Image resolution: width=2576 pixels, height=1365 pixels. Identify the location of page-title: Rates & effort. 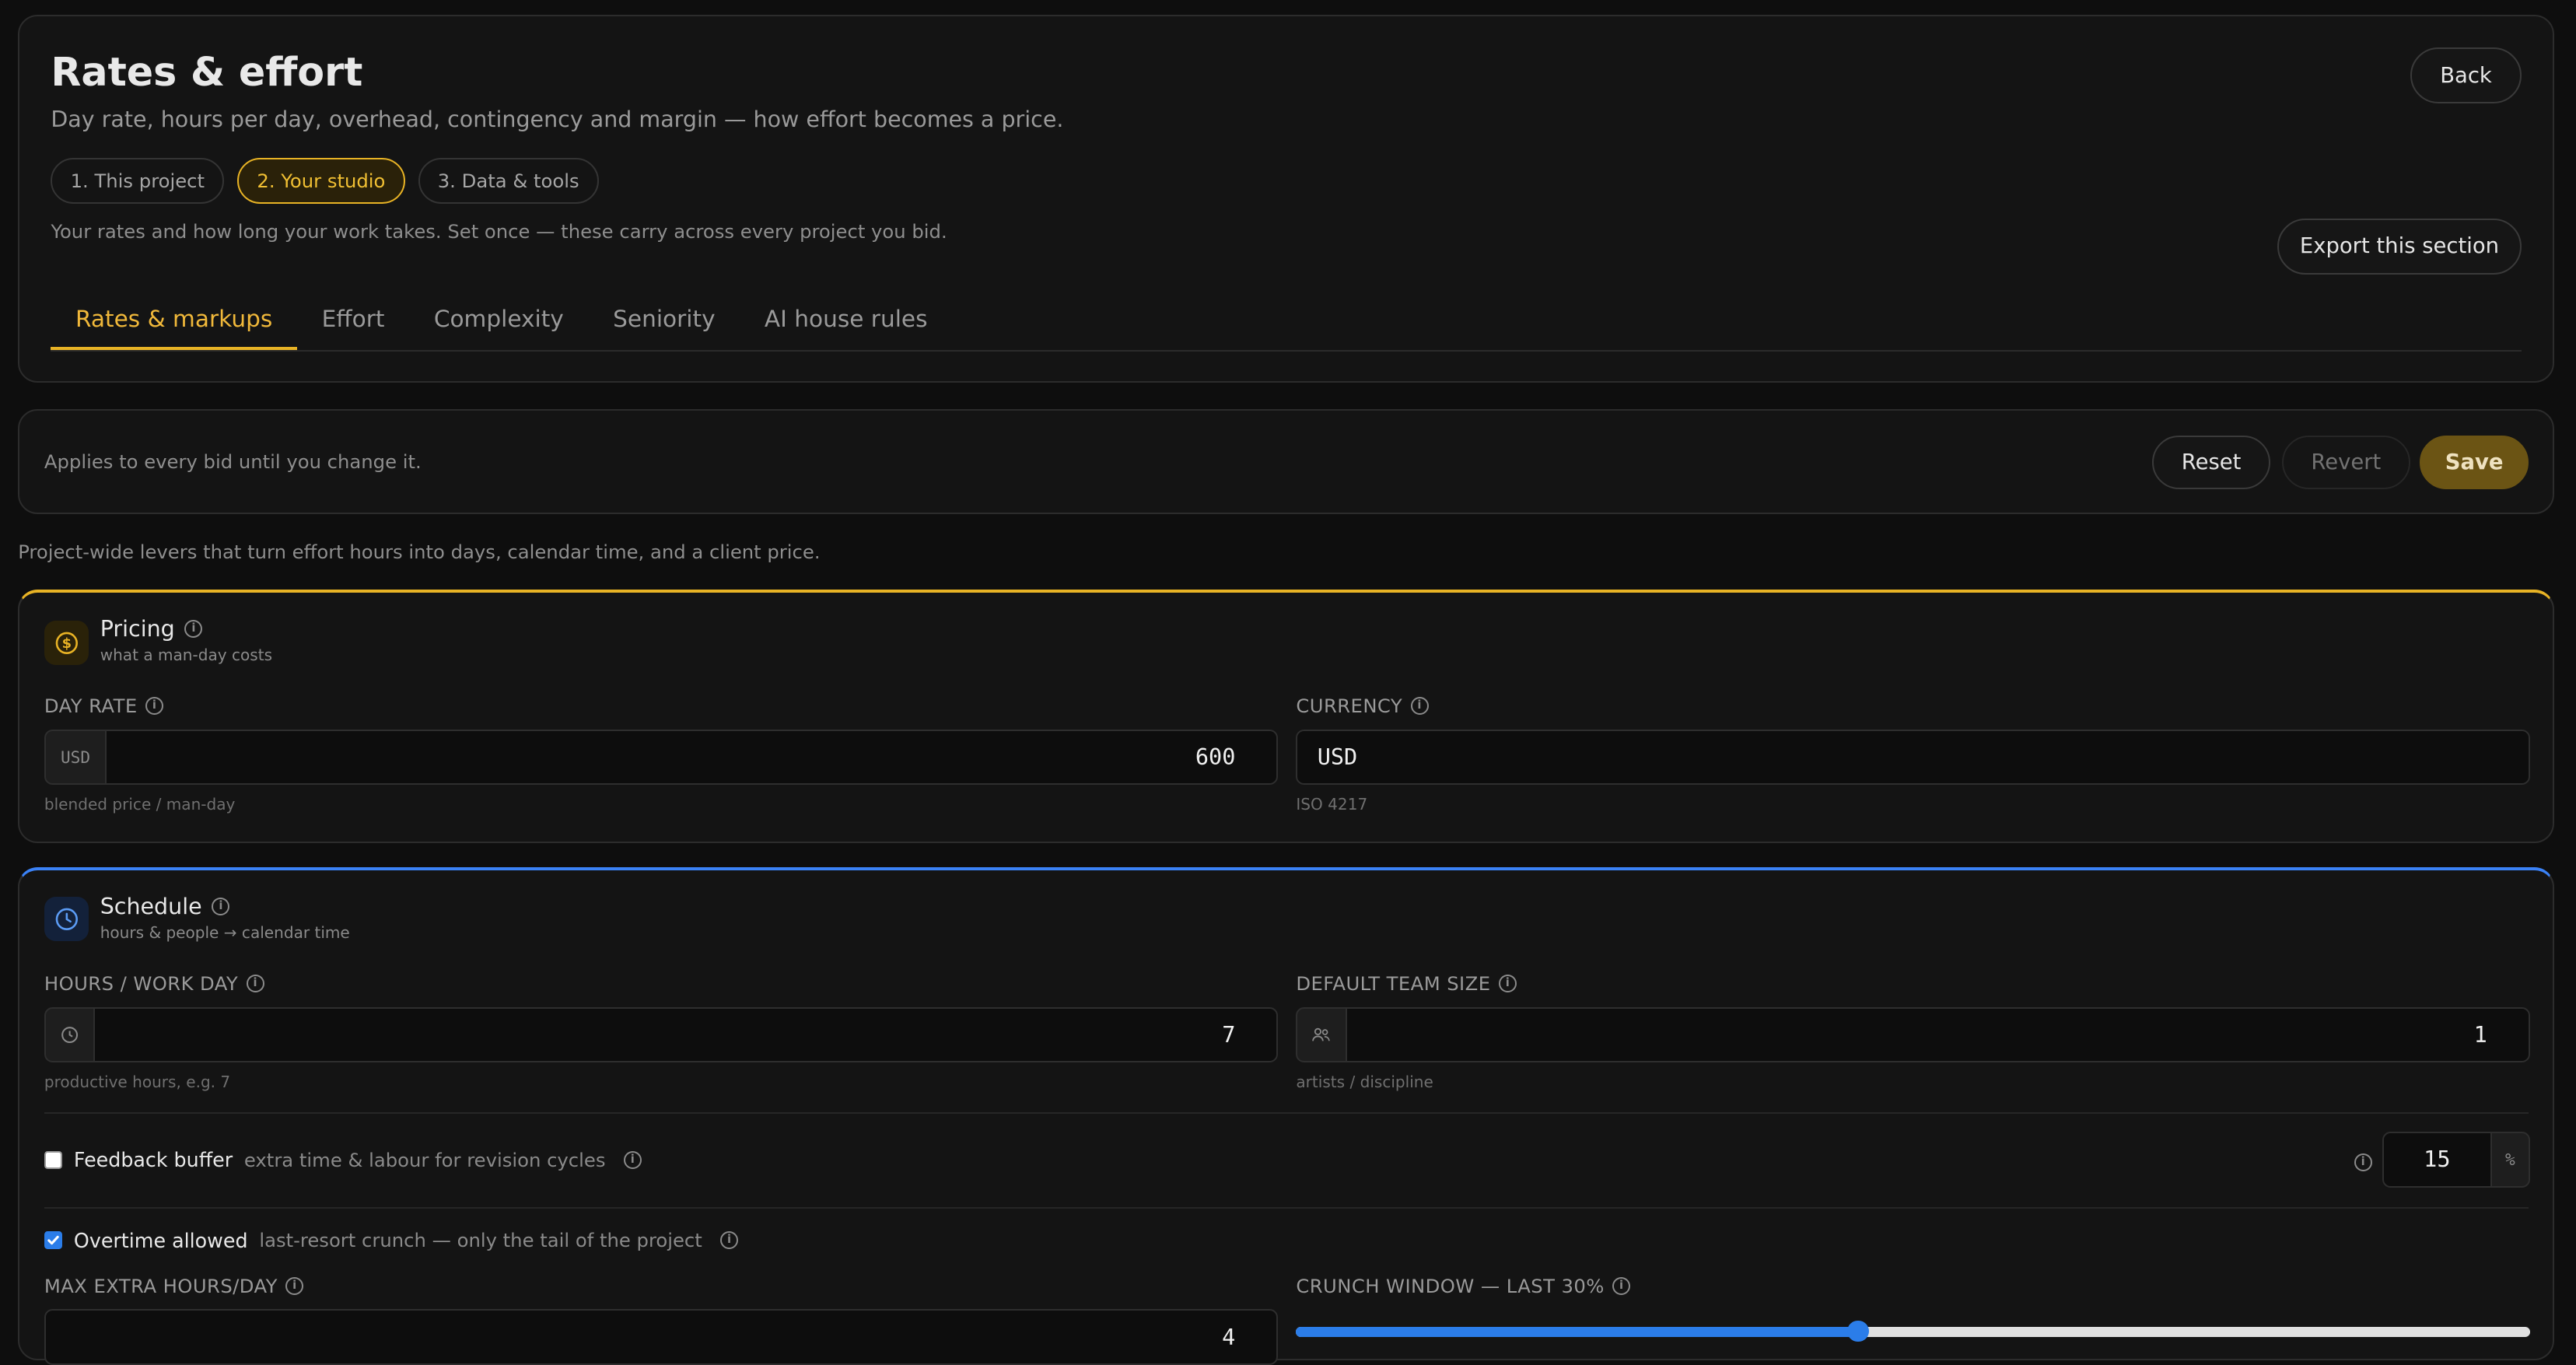
(207, 73).